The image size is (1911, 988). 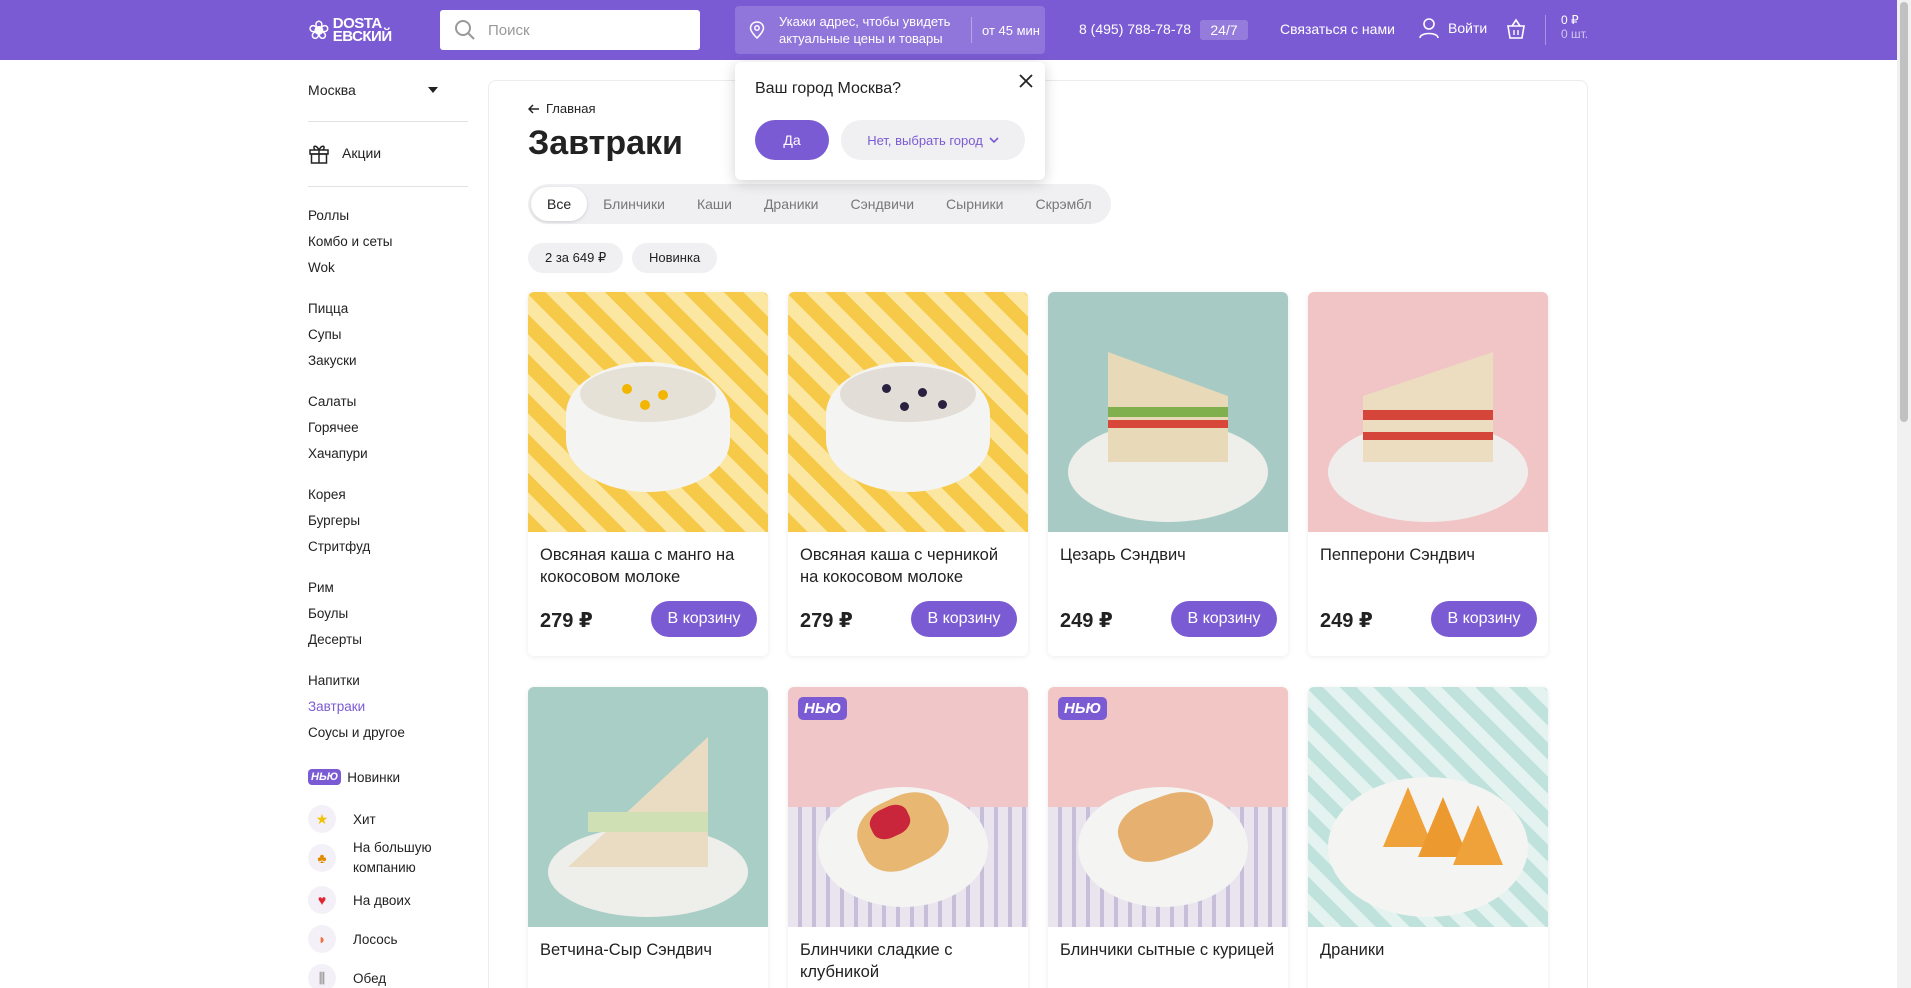 I want to click on tab-scramble: Скрэмбл, so click(x=1064, y=204).